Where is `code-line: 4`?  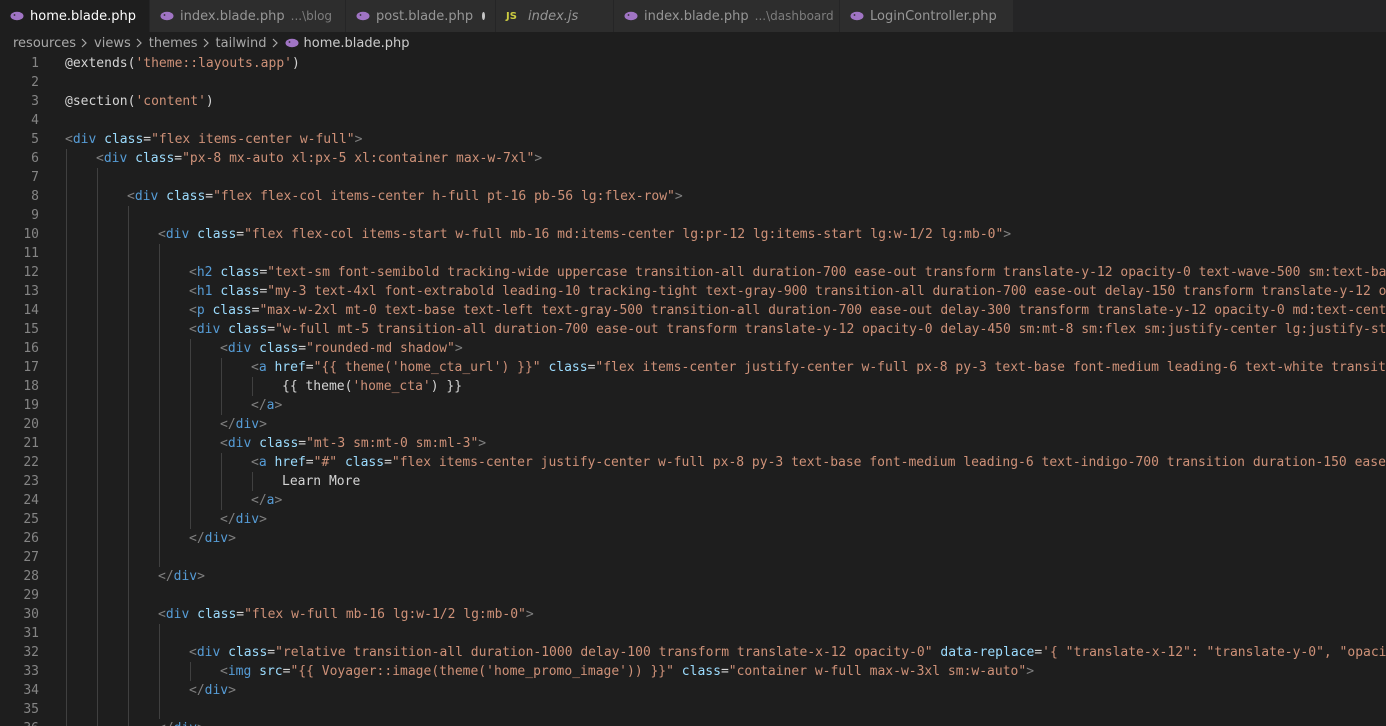 code-line: 4 is located at coordinates (693, 120).